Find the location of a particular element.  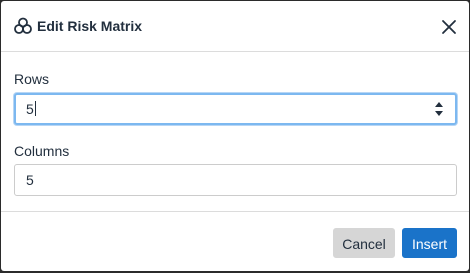

cancel-button: Cancel is located at coordinates (364, 243).